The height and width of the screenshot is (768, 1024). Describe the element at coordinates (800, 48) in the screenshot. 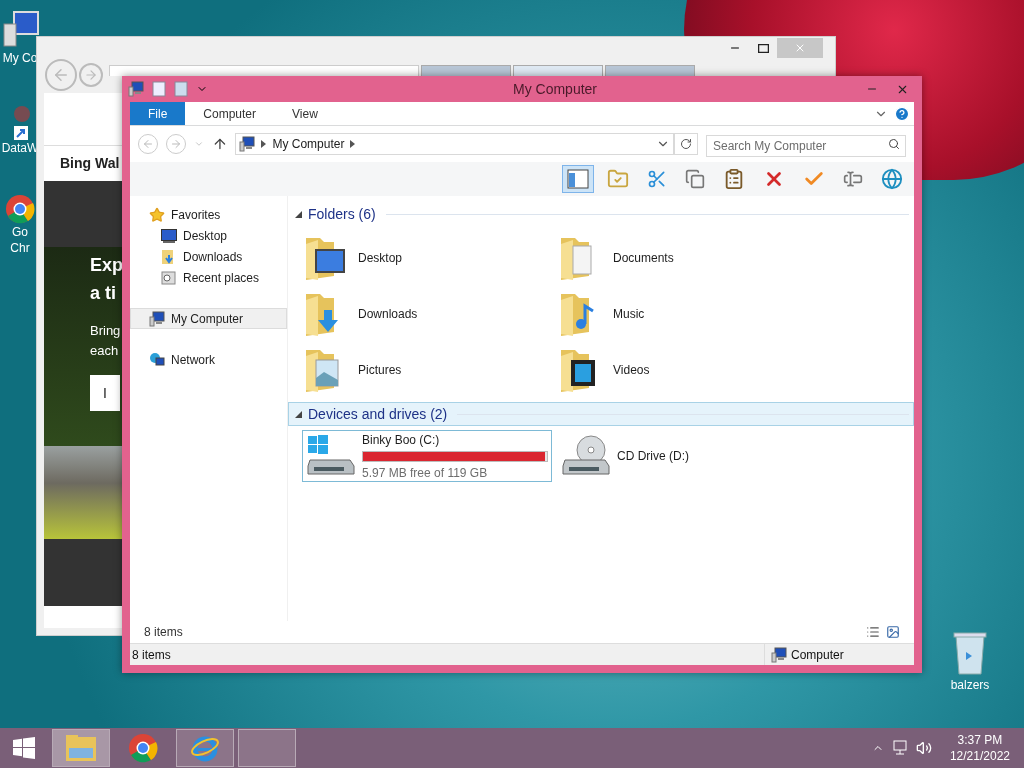

I see `close-icon` at that location.